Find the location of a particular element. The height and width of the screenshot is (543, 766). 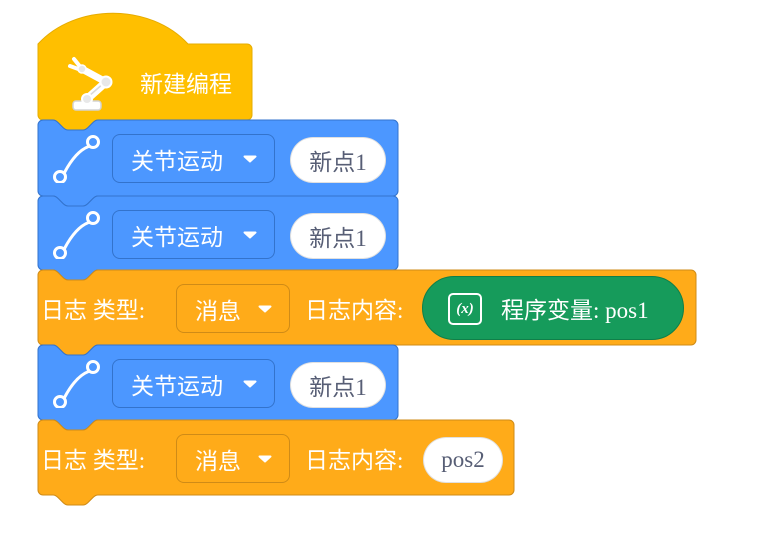

new-program-hat-block: 新建编程 is located at coordinates (145, 71).